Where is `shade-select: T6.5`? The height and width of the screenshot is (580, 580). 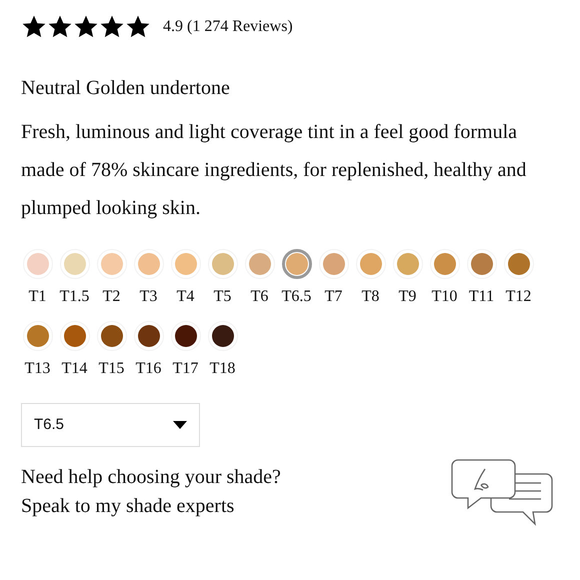
shade-select: T6.5 is located at coordinates (110, 425).